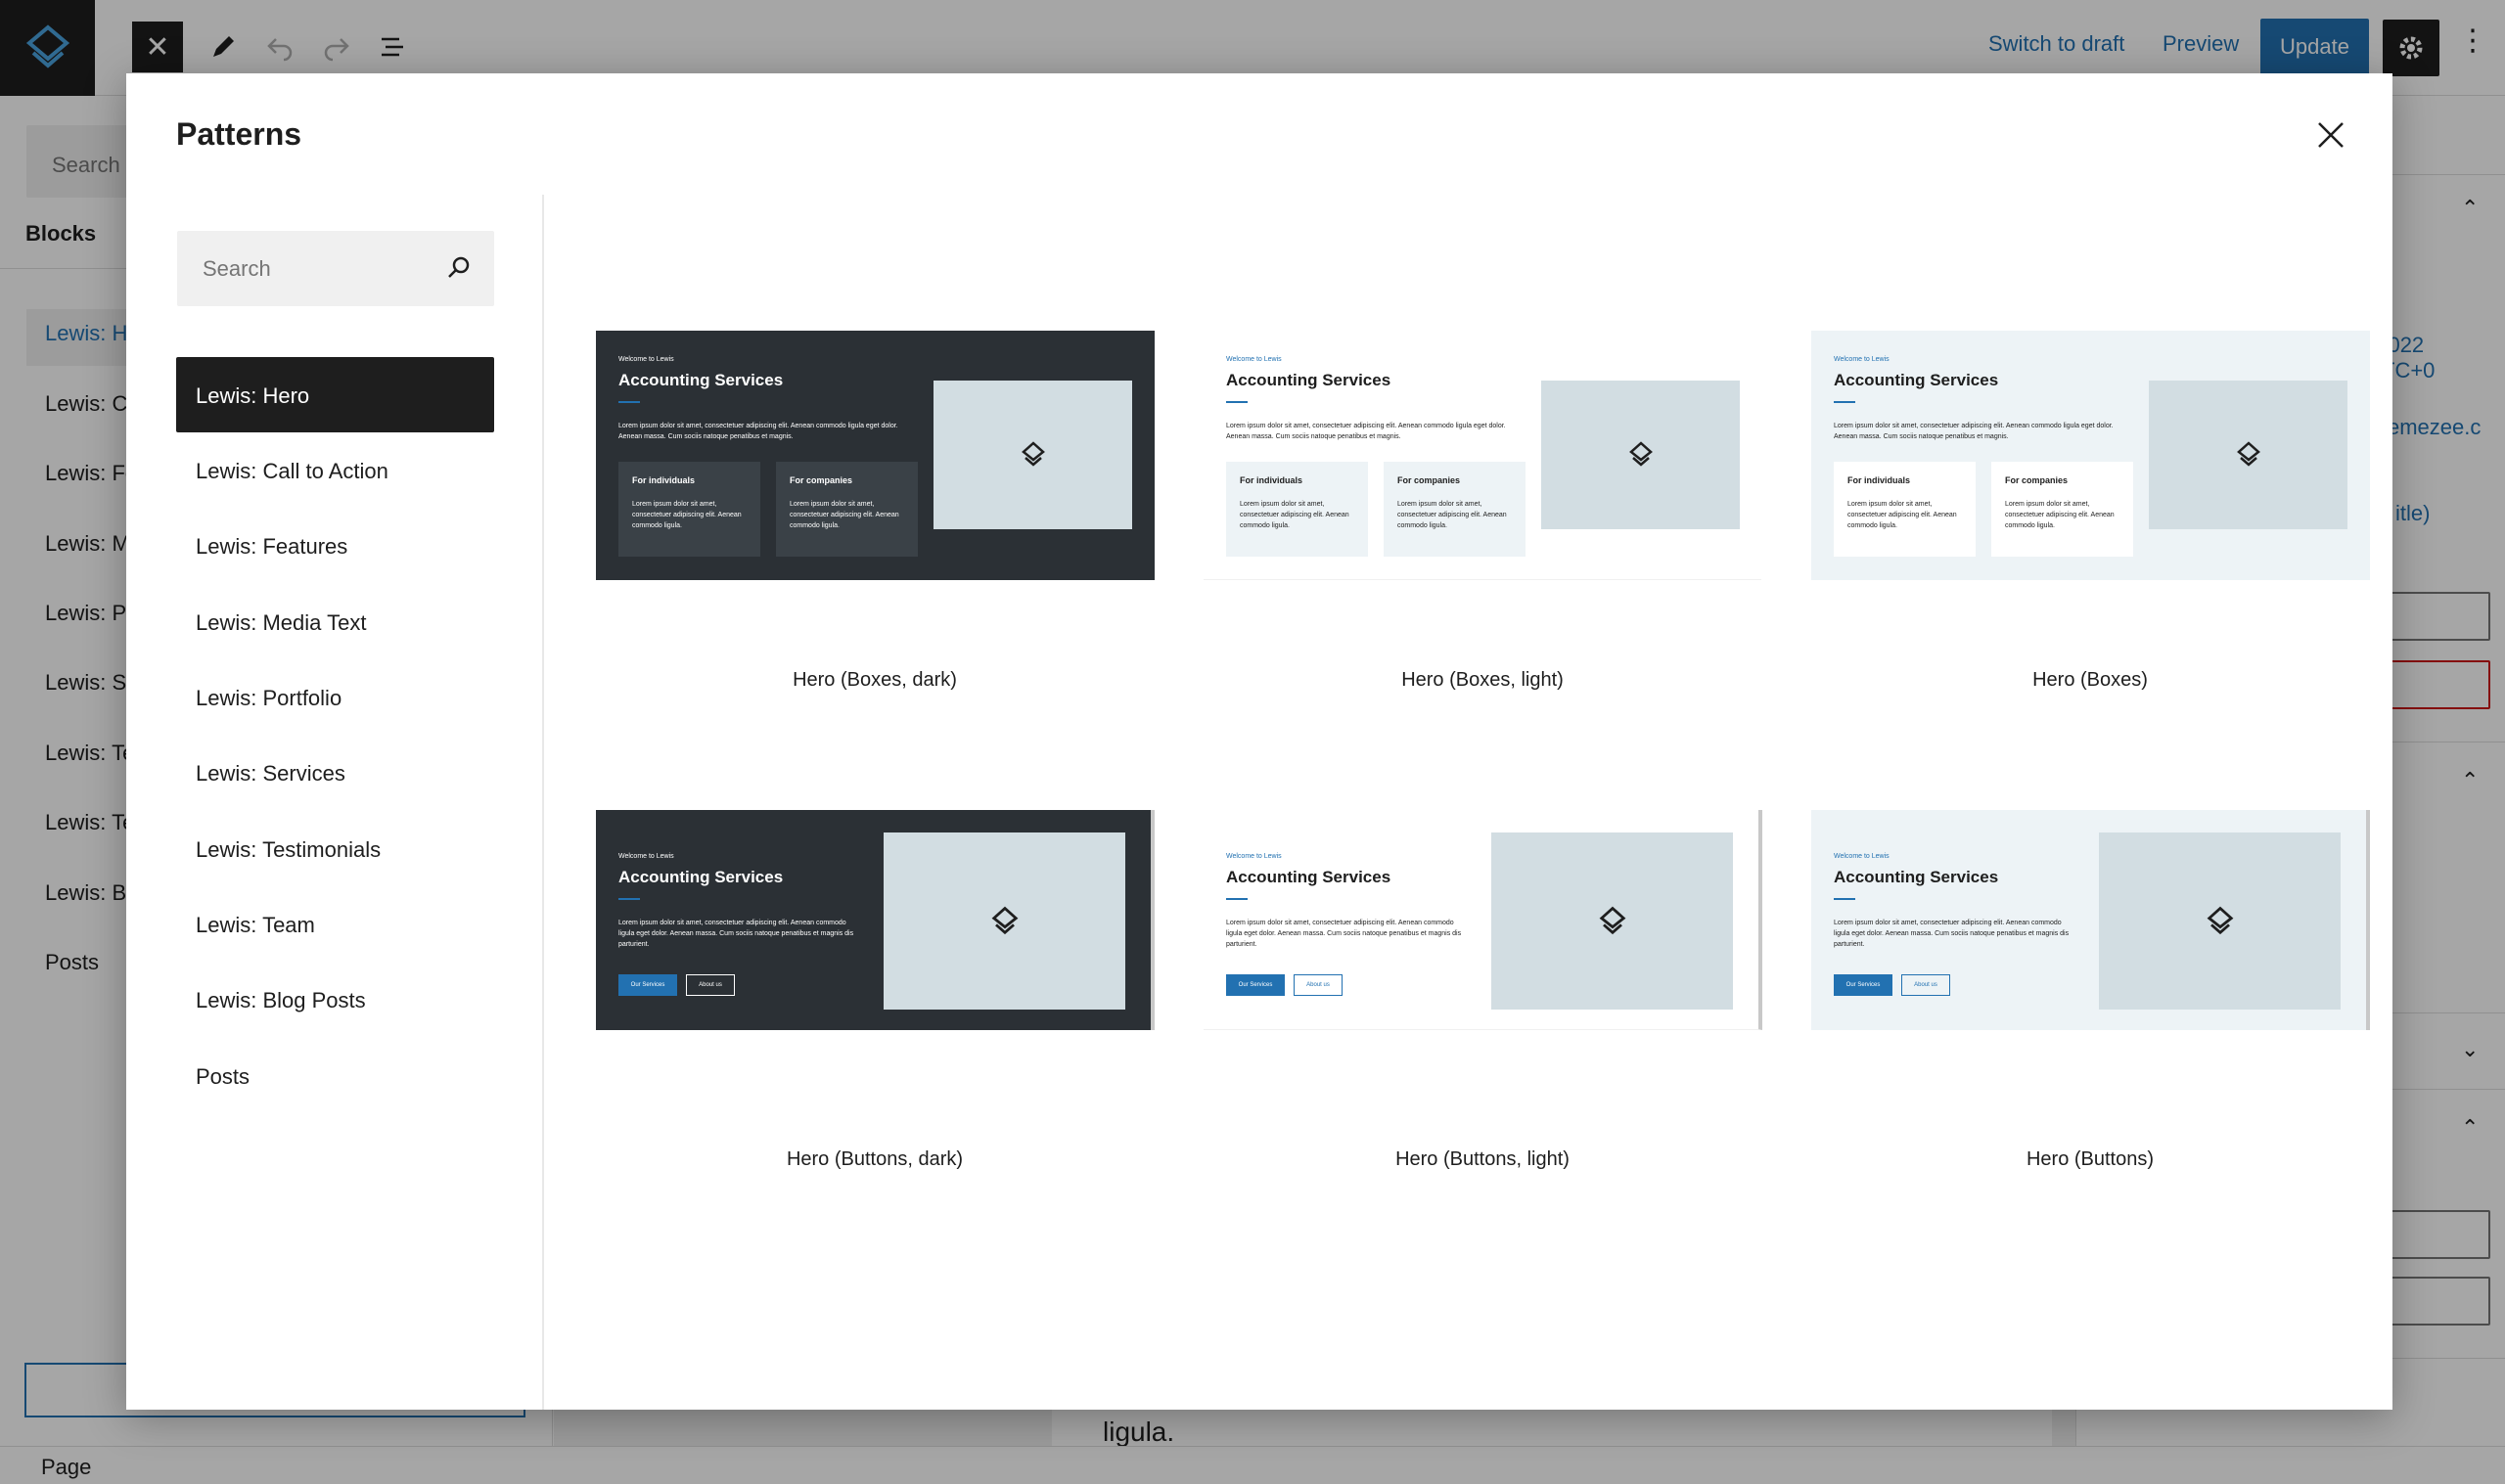 This screenshot has height=1484, width=2505. Describe the element at coordinates (335, 697) in the screenshot. I see `category-lewis-portfolio: Lewis: Portfolio` at that location.